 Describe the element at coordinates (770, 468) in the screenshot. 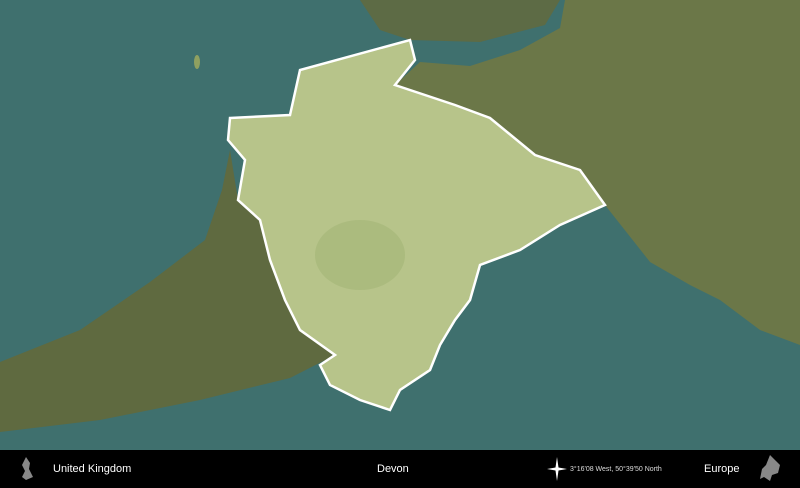

I see `europe-silhouette-icon` at that location.